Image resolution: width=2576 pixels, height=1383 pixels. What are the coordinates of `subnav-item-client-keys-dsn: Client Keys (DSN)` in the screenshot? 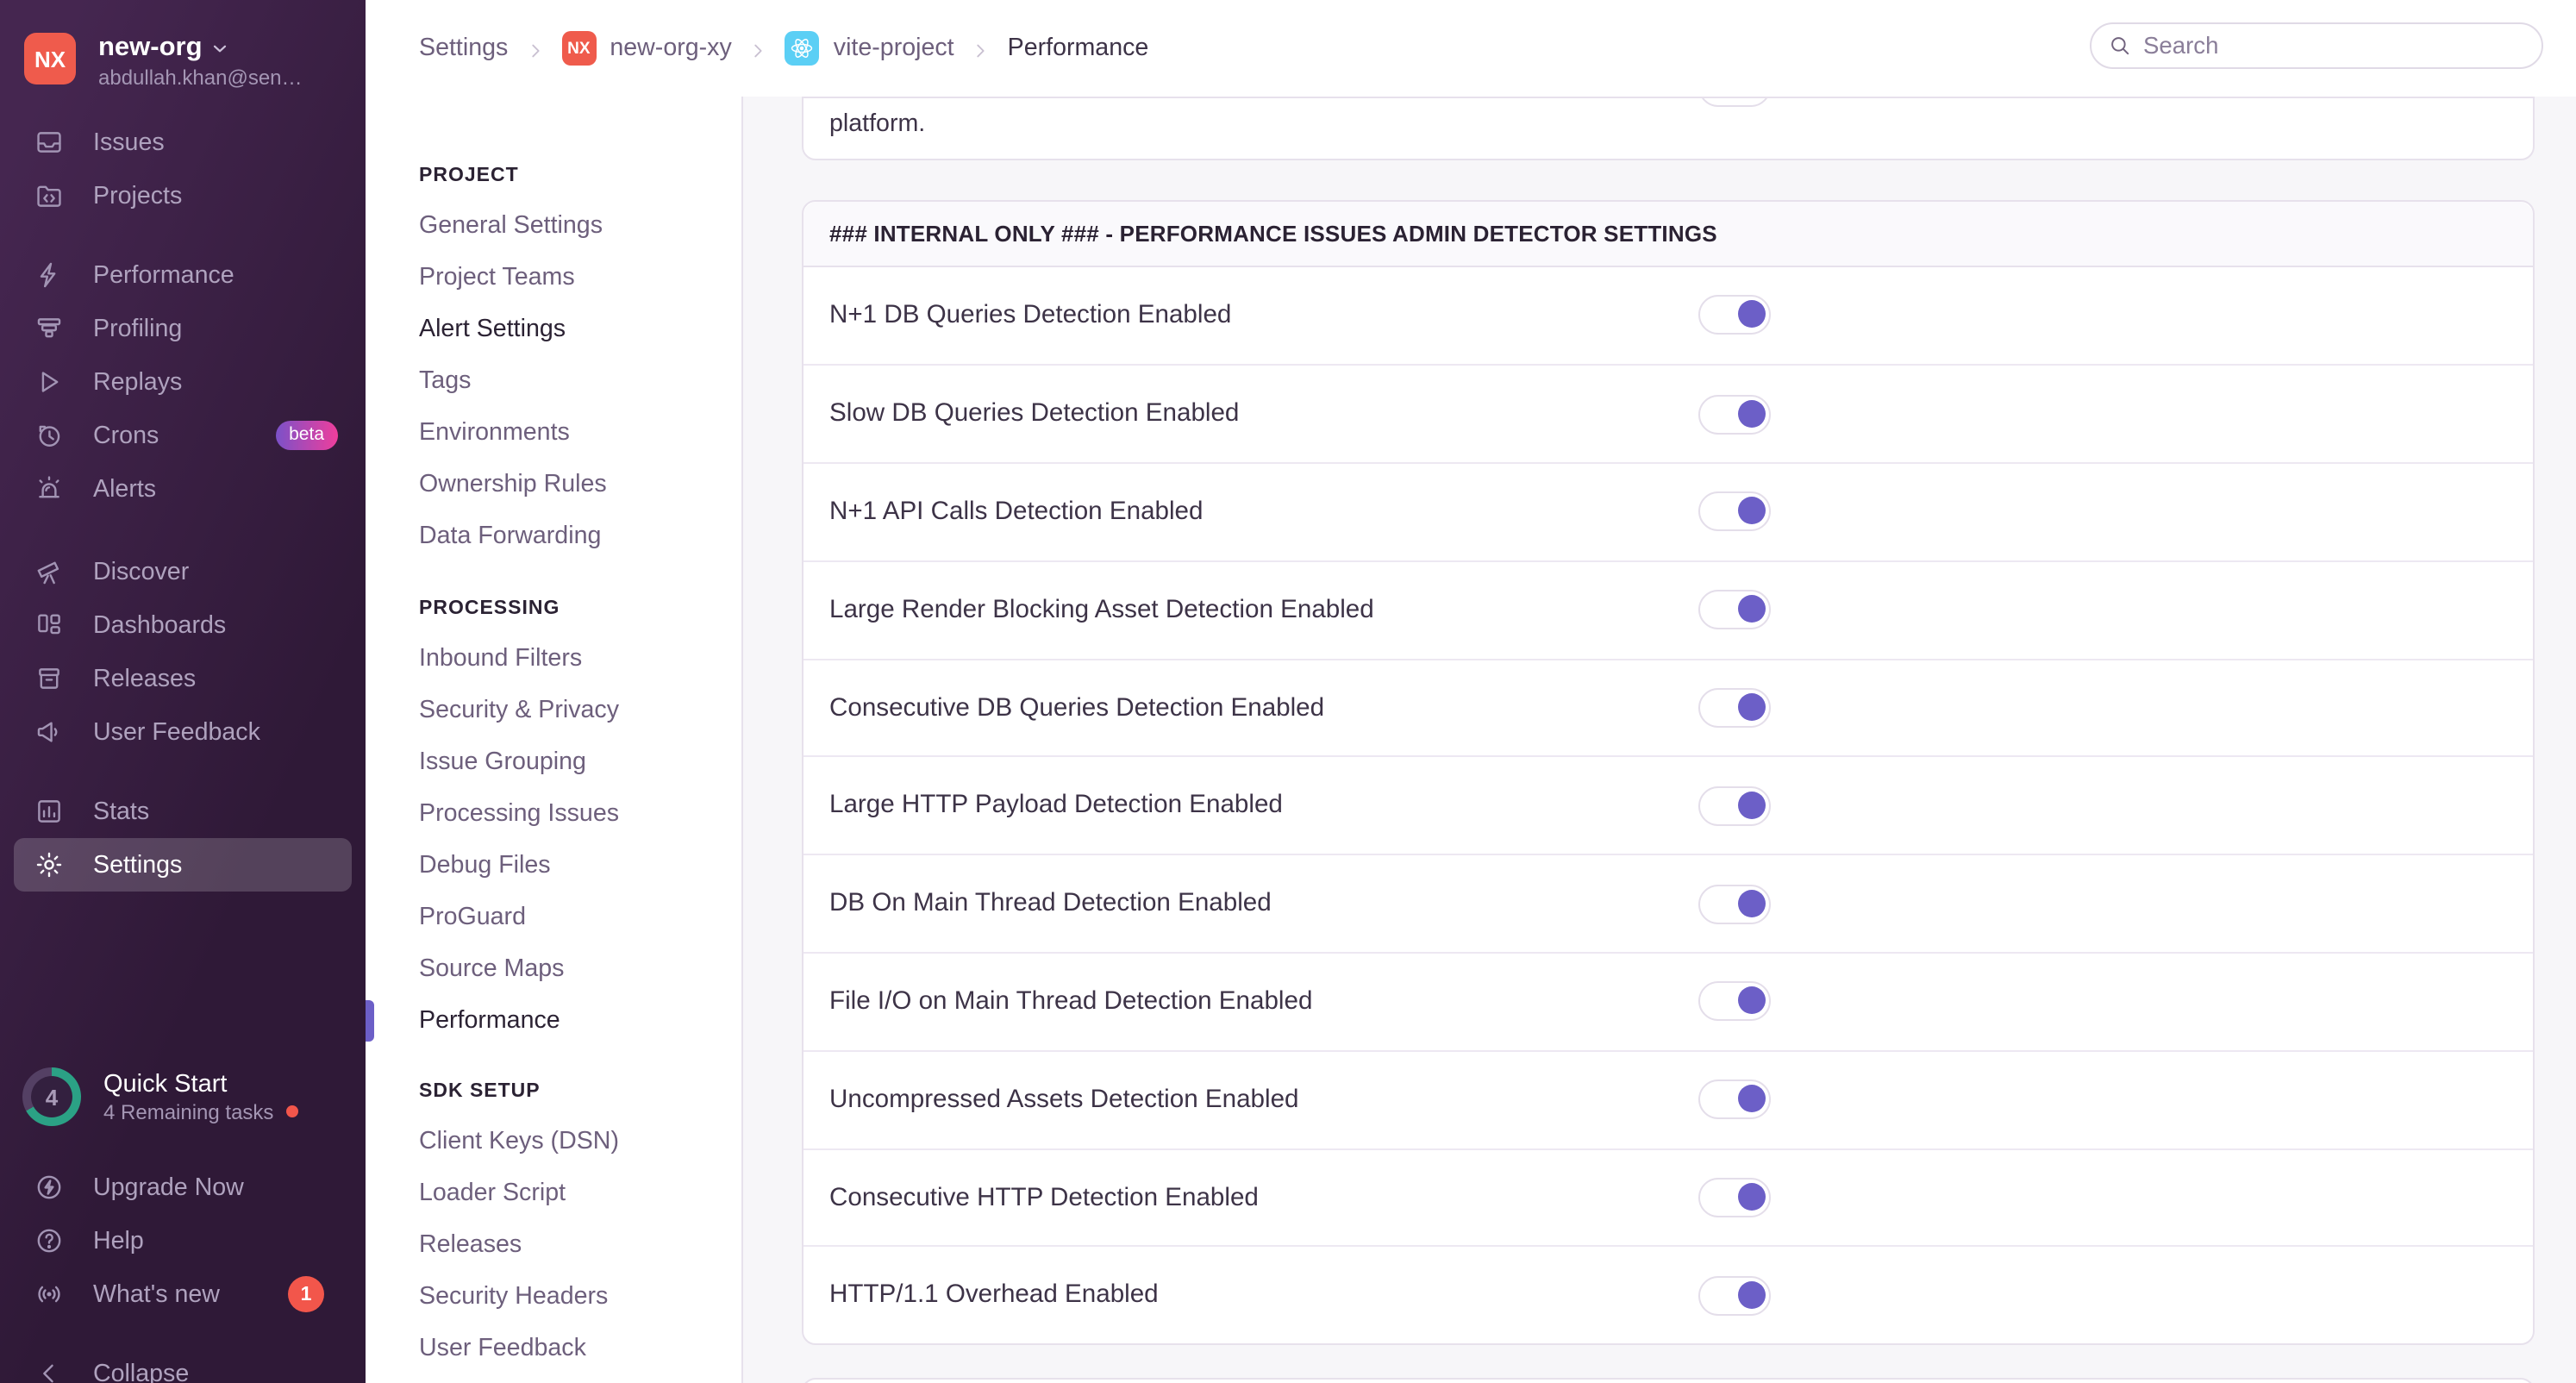 It's located at (580, 1141).